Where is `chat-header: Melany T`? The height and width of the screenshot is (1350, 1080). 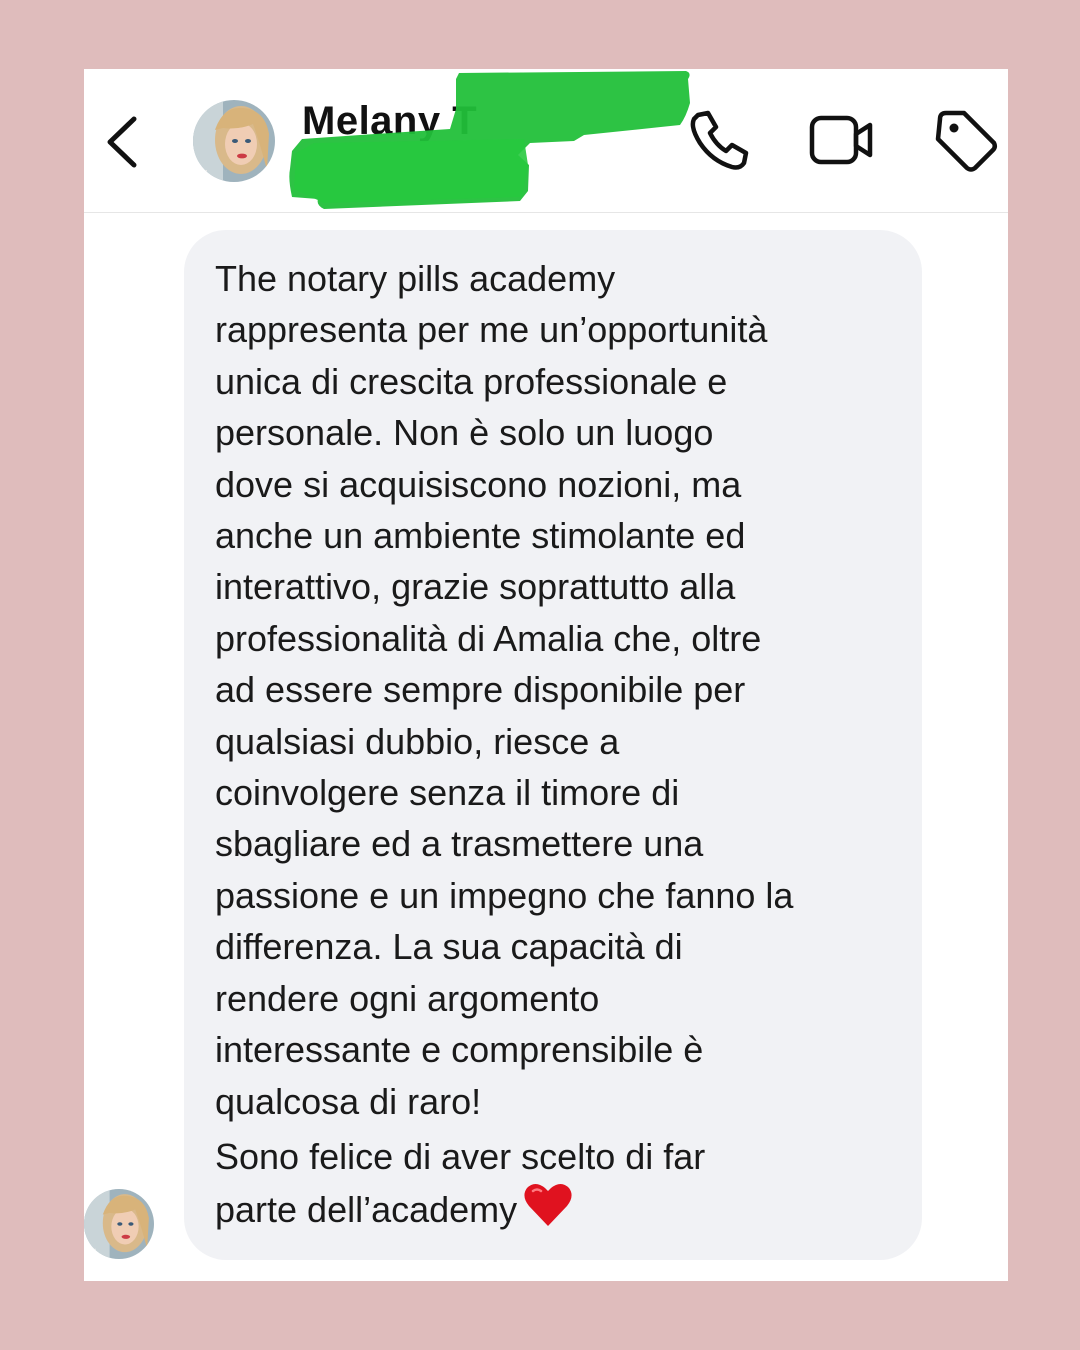
chat-header: Melany T is located at coordinates (546, 141).